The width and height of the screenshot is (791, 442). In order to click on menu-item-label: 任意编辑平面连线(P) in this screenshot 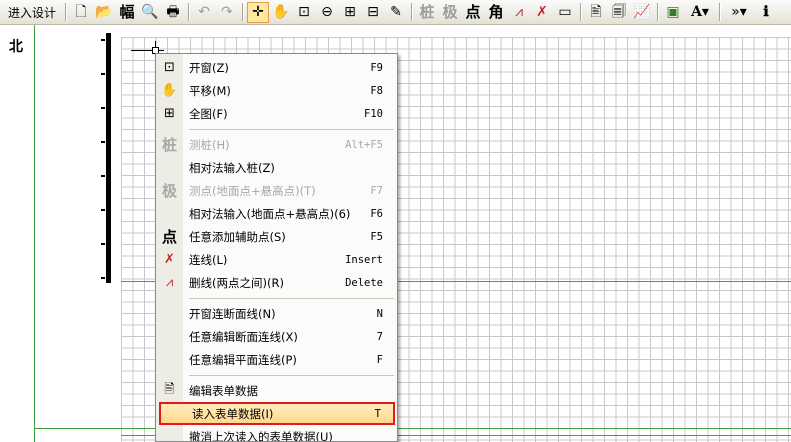, I will do `click(243, 359)`.